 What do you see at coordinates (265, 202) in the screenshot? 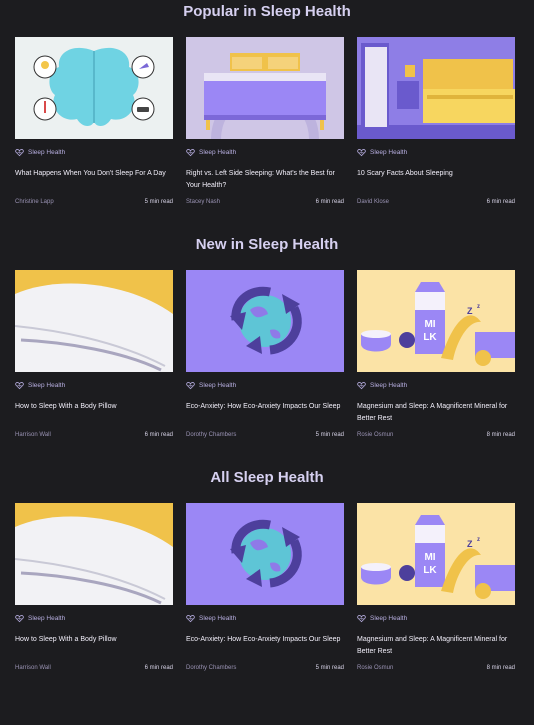
I see `article-meta: Stacey Nash 6 min read` at bounding box center [265, 202].